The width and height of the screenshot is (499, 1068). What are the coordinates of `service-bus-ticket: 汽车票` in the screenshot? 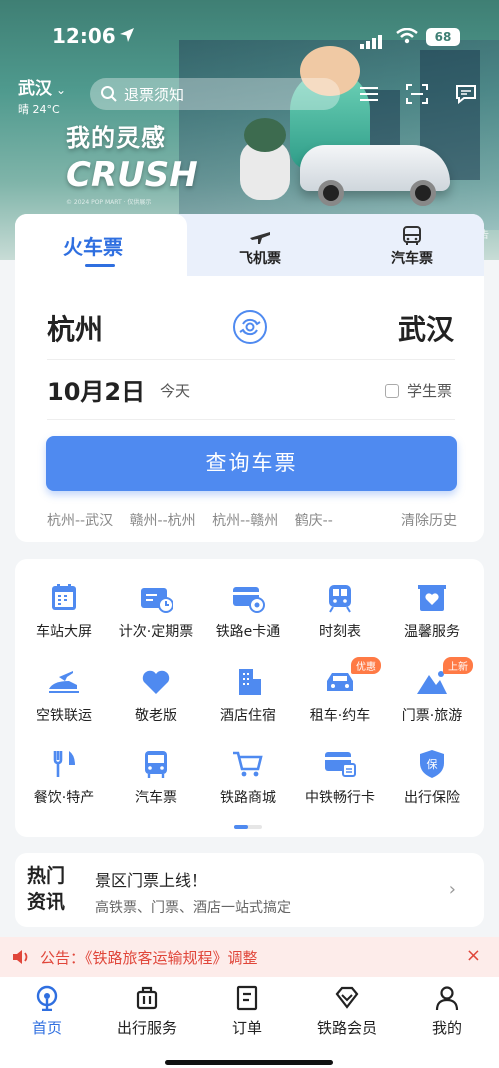 It's located at (156, 778).